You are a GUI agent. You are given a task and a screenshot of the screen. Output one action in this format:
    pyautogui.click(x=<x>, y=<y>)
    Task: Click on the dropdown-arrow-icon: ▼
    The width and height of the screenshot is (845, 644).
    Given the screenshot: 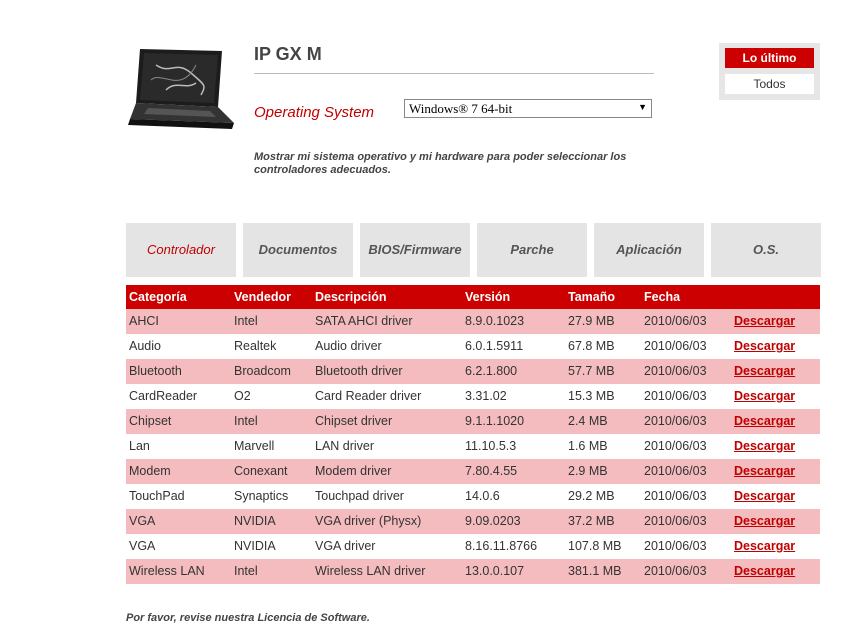 What is the action you would take?
    pyautogui.click(x=642, y=107)
    